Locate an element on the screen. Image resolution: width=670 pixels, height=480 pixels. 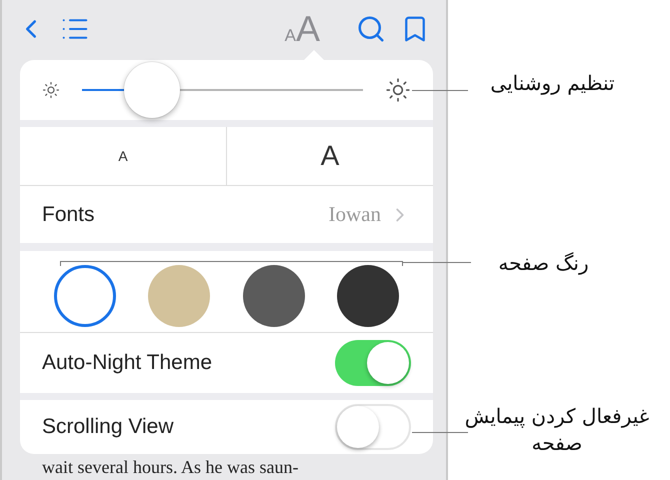
fonts-row: Fonts Iowan is located at coordinates (226, 214).